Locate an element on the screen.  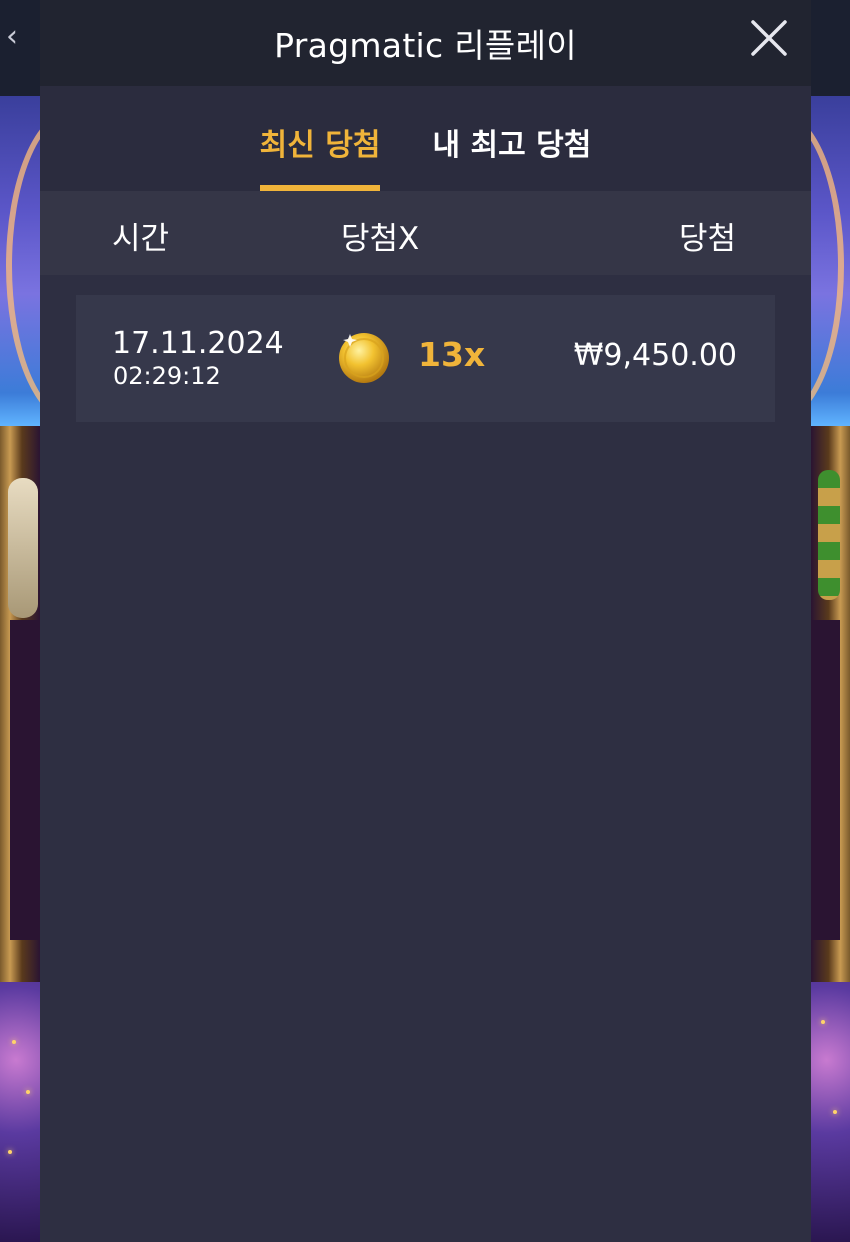
win-amount: ₩9,450.00 is located at coordinates (655, 355).